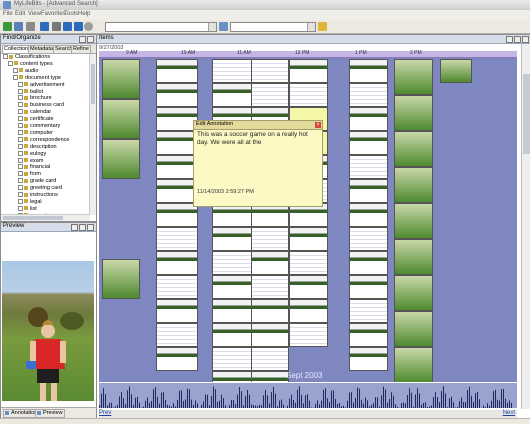 The image size is (530, 424). Describe the element at coordinates (273, 27) in the screenshot. I see `query-combo` at that location.